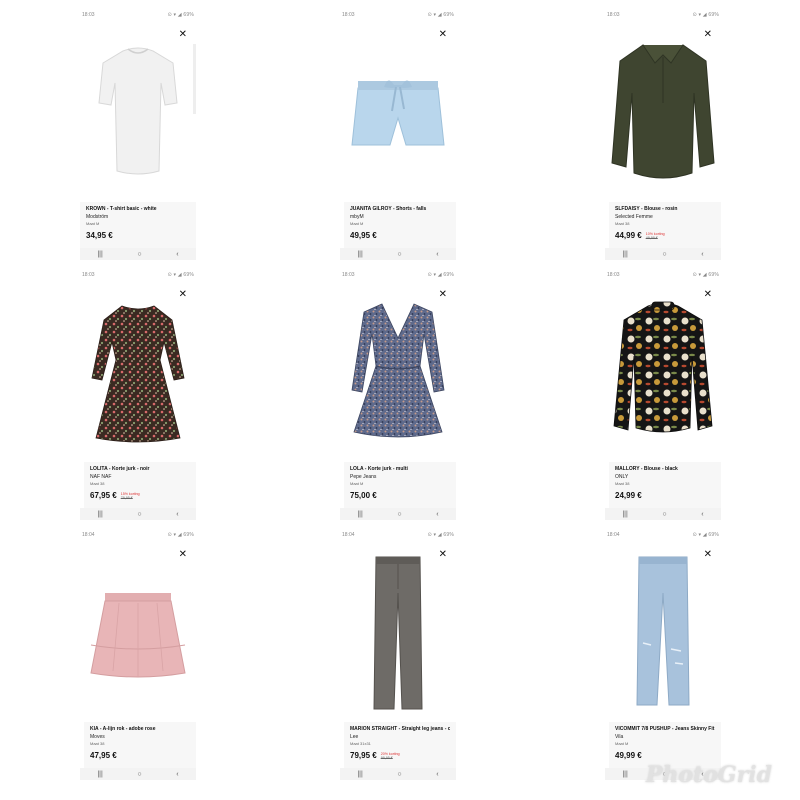 The image size is (800, 800). Describe the element at coordinates (613, 535) in the screenshot. I see `status-time: 18:04` at that location.